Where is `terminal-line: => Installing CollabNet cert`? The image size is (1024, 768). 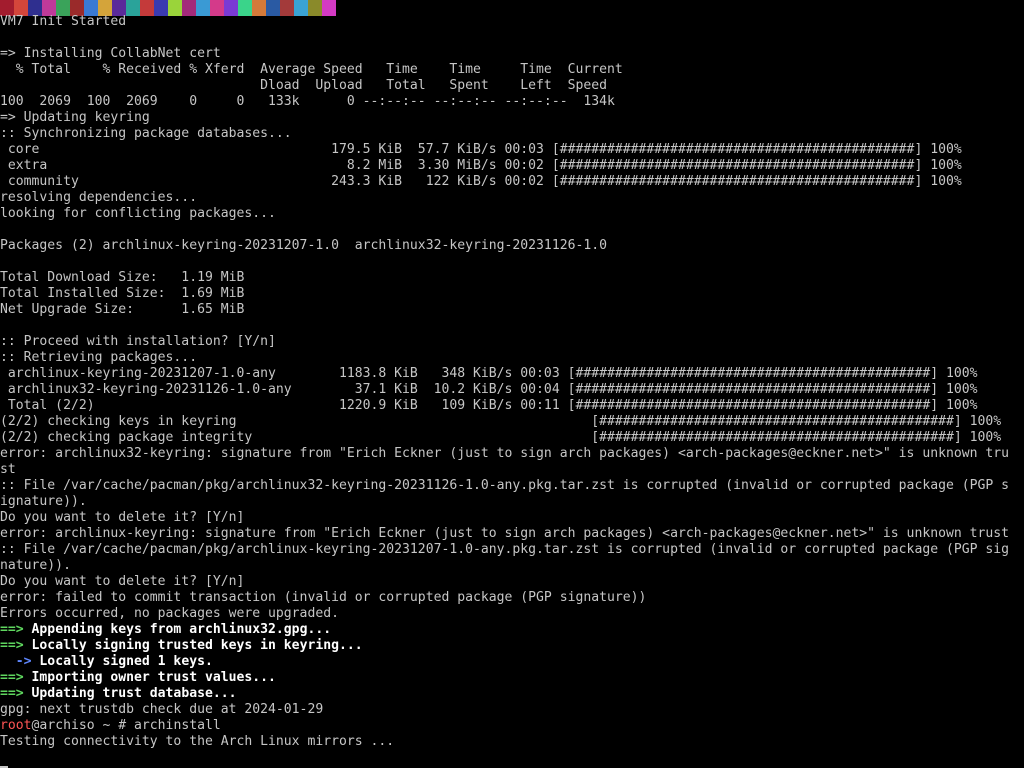 terminal-line: => Installing CollabNet cert is located at coordinates (512, 54).